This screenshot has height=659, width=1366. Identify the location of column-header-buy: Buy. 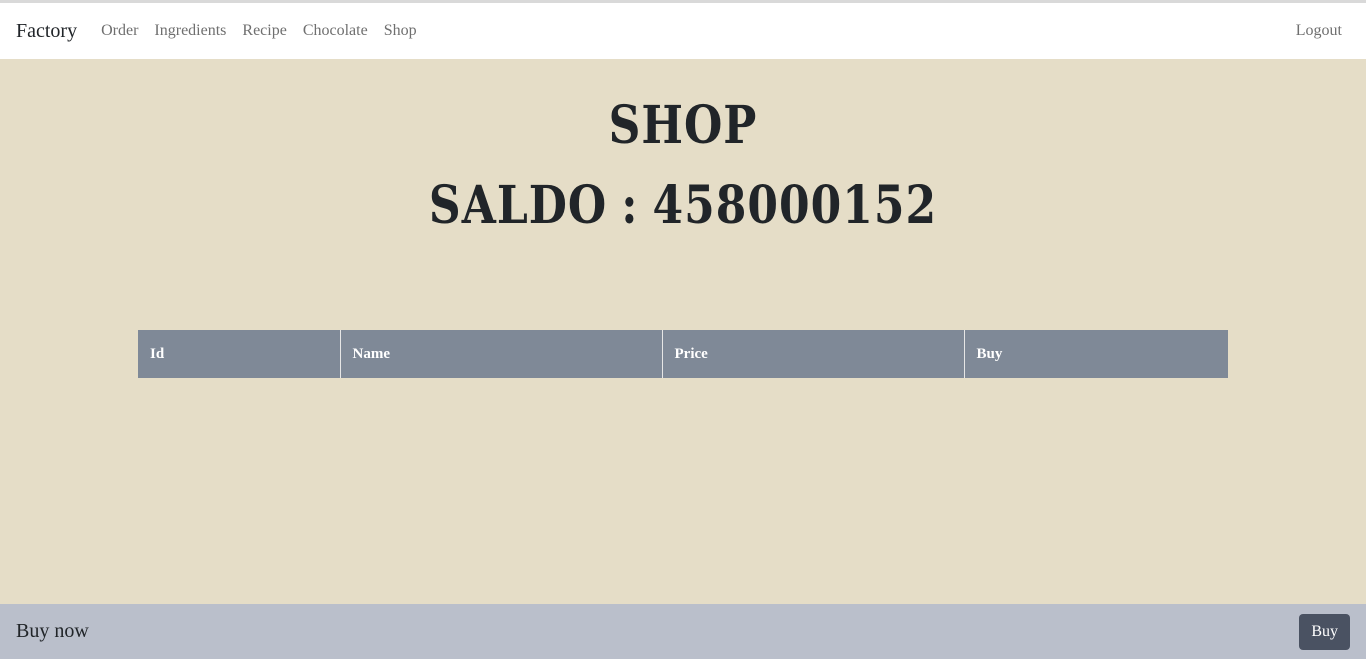
(1095, 354).